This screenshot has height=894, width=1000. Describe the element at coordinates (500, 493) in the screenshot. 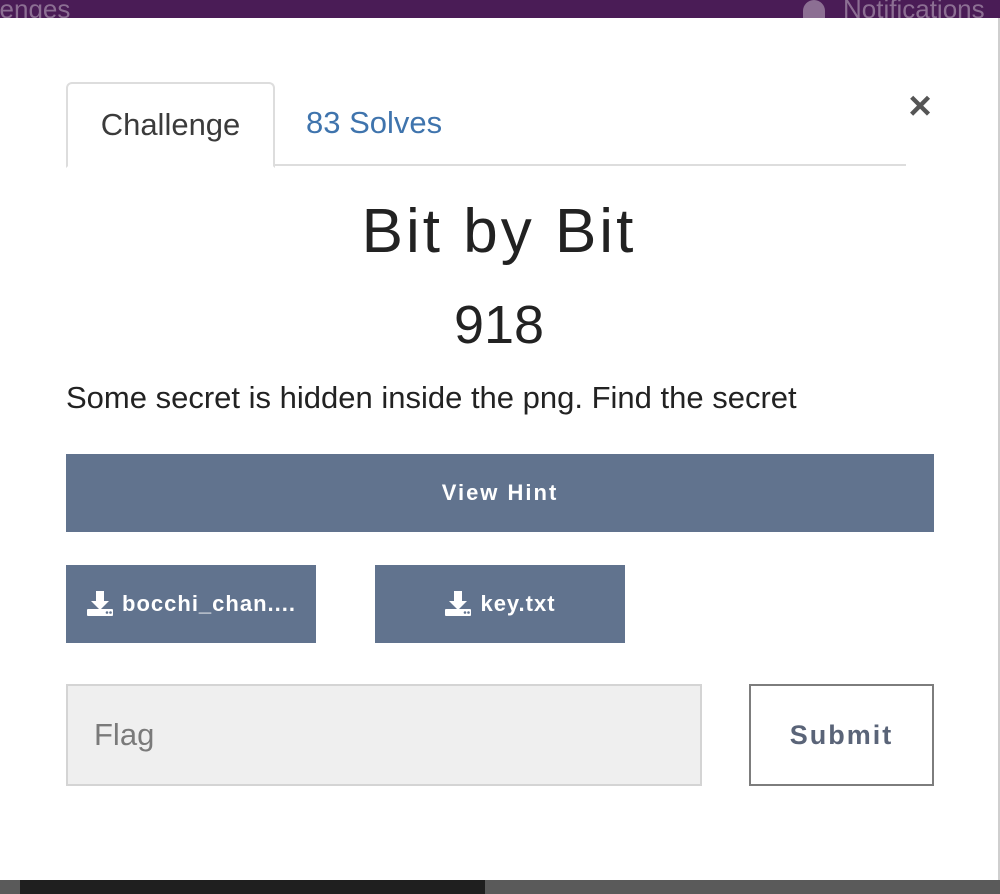

I see `view-hint-button: View Hint` at that location.